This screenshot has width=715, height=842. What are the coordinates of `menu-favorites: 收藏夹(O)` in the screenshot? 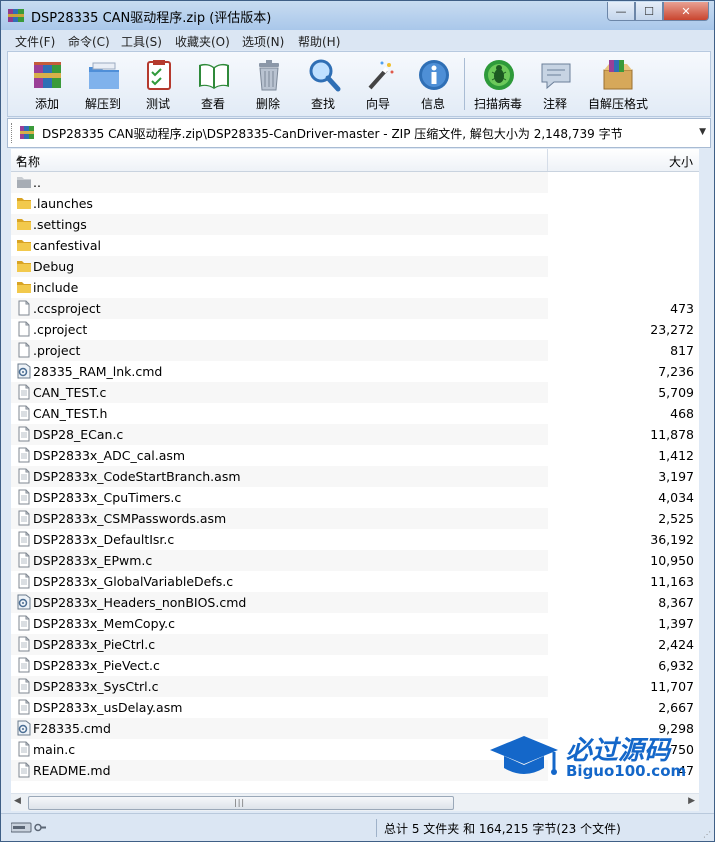 It's located at (202, 41).